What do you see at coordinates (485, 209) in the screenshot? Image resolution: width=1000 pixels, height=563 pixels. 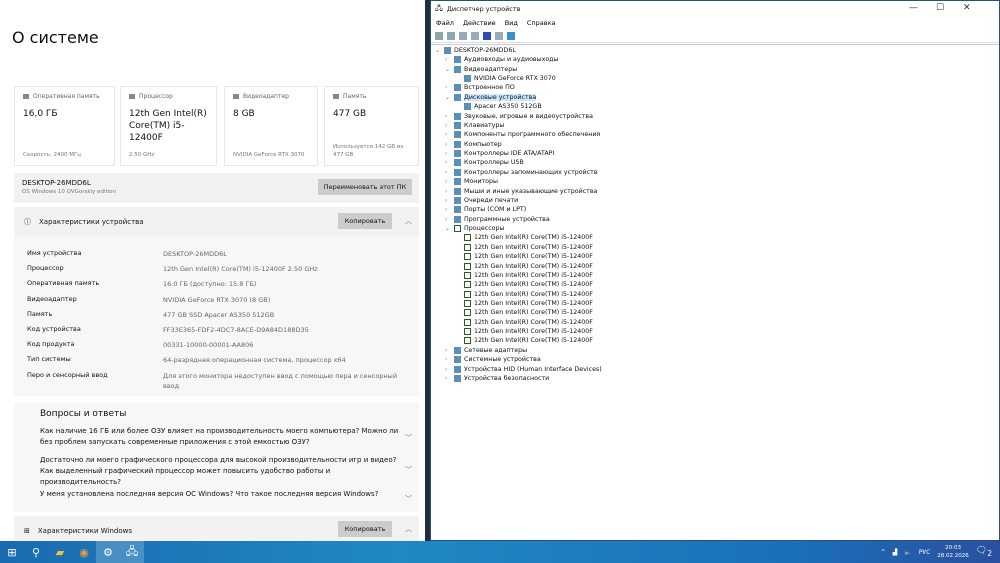 I see `tree-item: › Порты (COM и LPT)` at bounding box center [485, 209].